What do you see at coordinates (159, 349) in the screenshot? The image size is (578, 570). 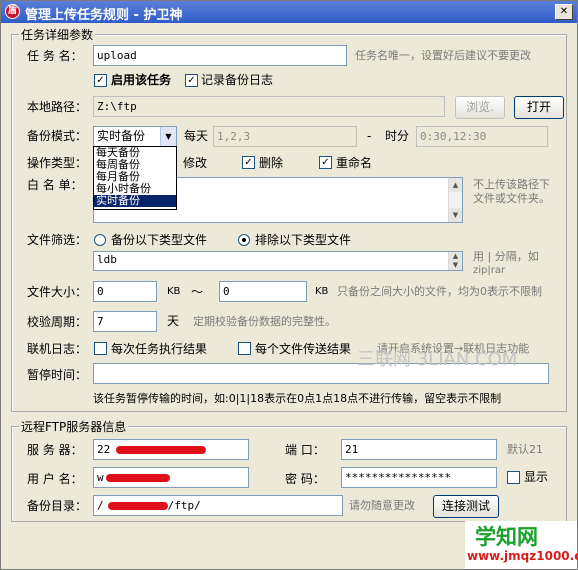 I see `each-task-result-label: 每次任务执行结果` at bounding box center [159, 349].